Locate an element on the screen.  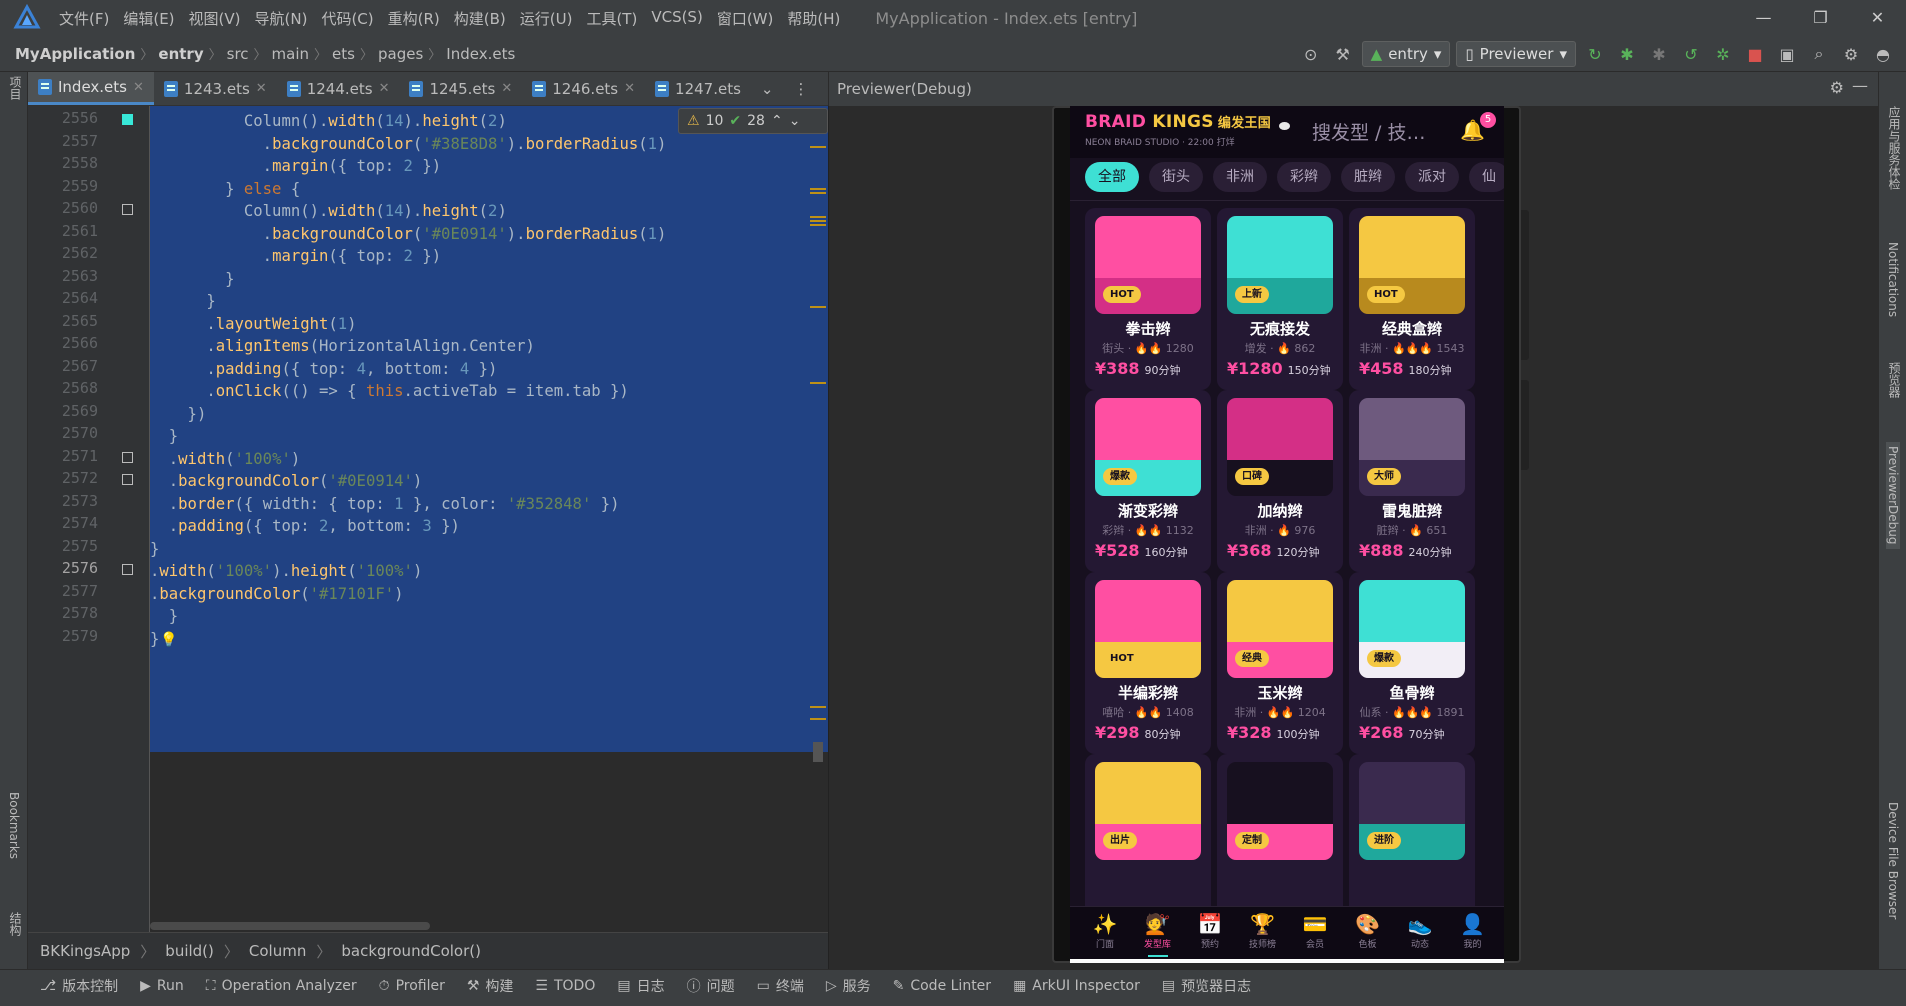
tab-bar-item: ✨ 门面 is located at coordinates (1105, 930).